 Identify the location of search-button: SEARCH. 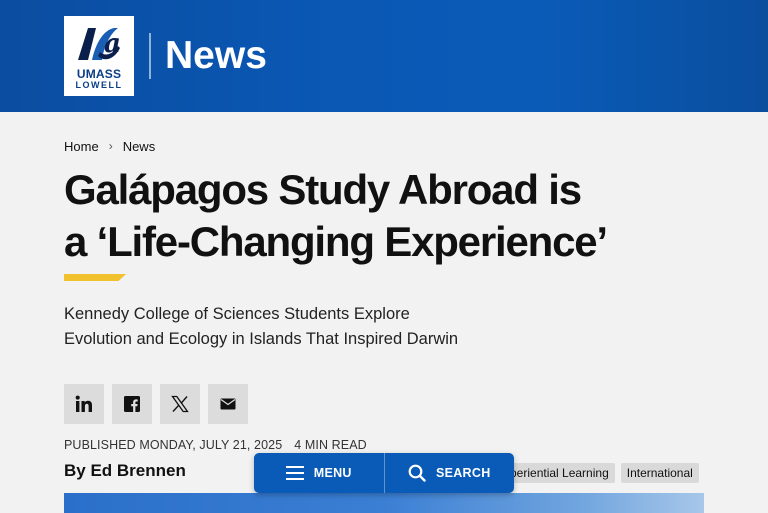
(450, 473).